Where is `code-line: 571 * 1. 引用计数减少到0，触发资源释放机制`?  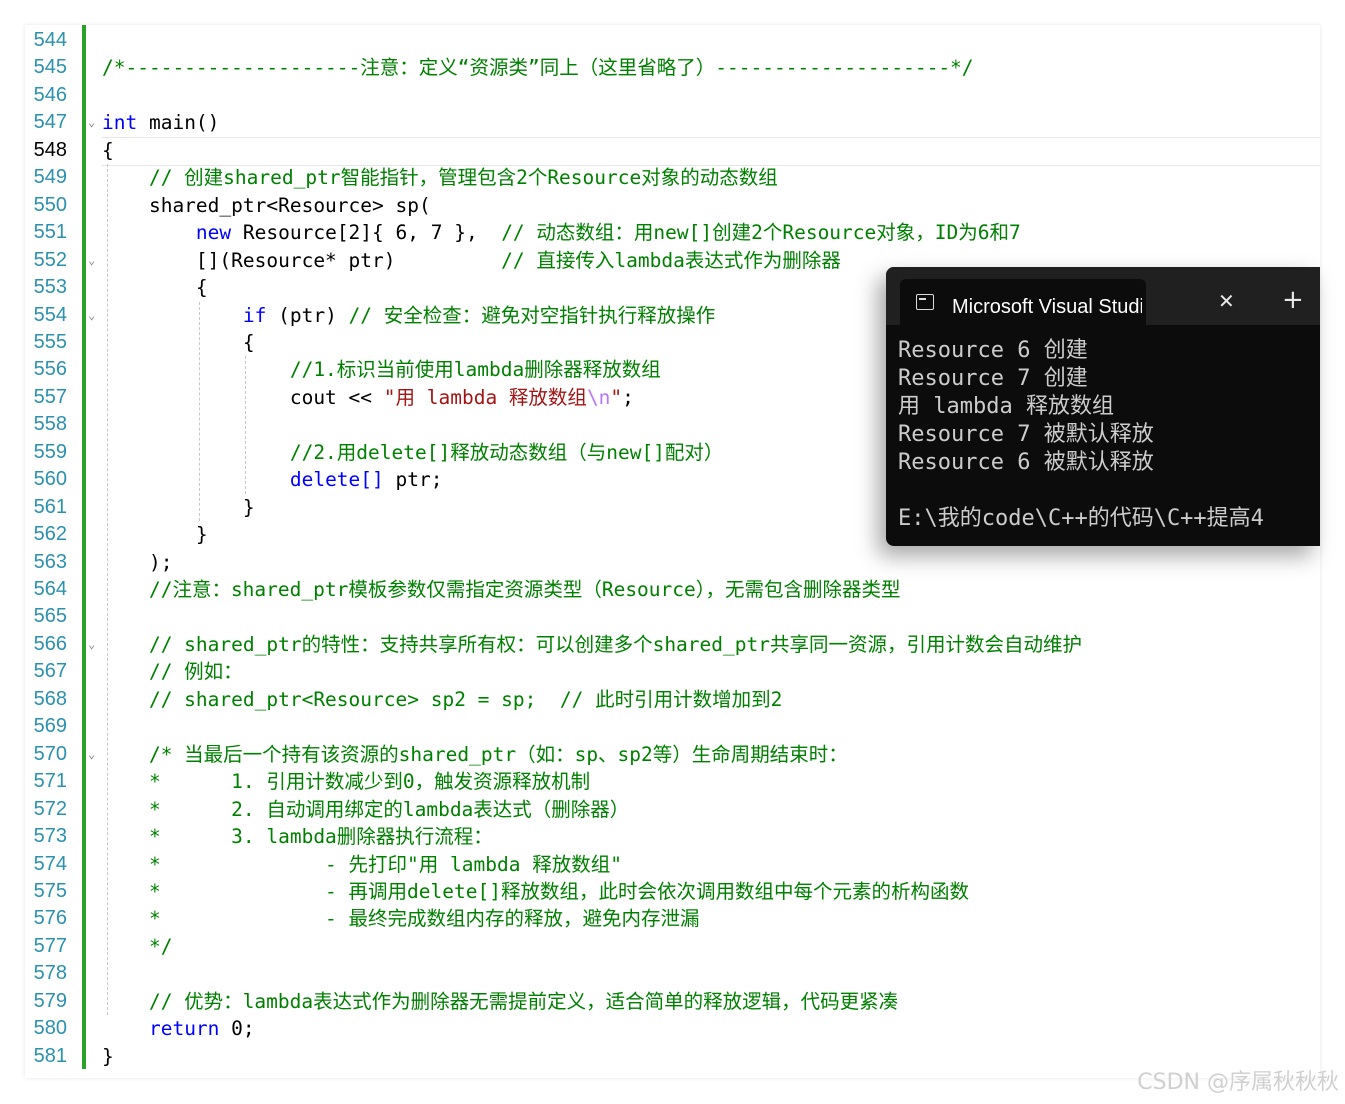
code-line: 571 * 1. 引用计数减少到0，触发资源释放机制 is located at coordinates (672, 782).